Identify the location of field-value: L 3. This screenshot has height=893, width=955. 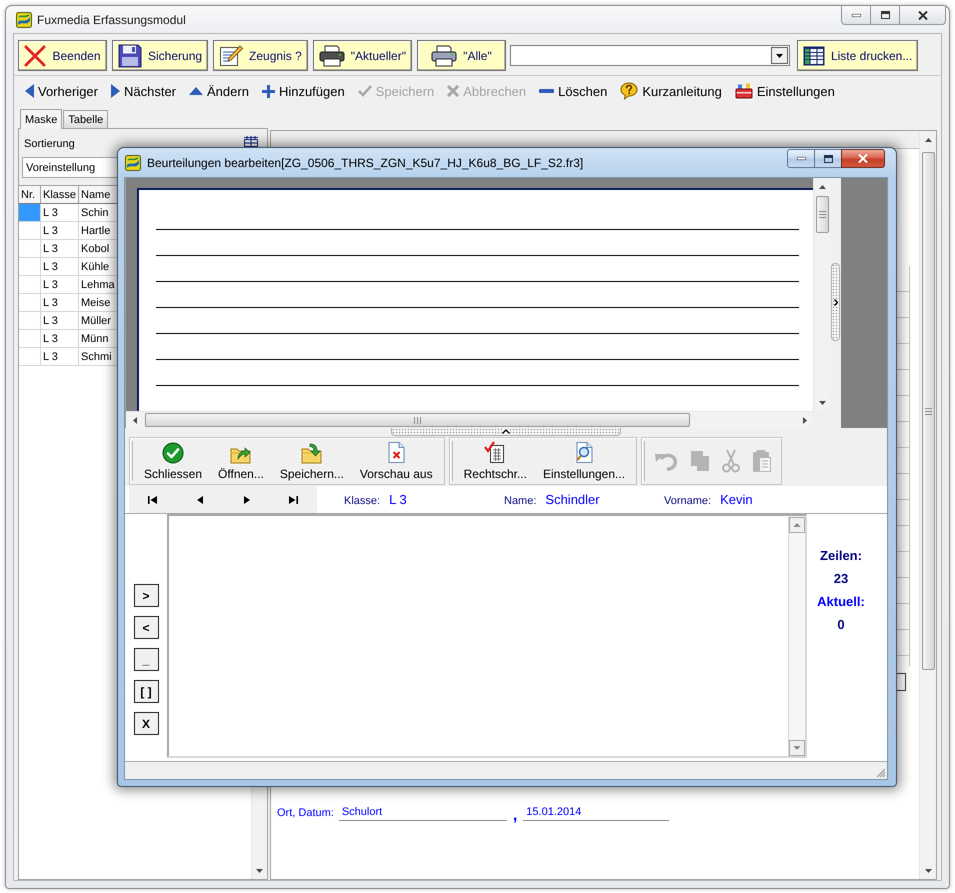
(398, 499).